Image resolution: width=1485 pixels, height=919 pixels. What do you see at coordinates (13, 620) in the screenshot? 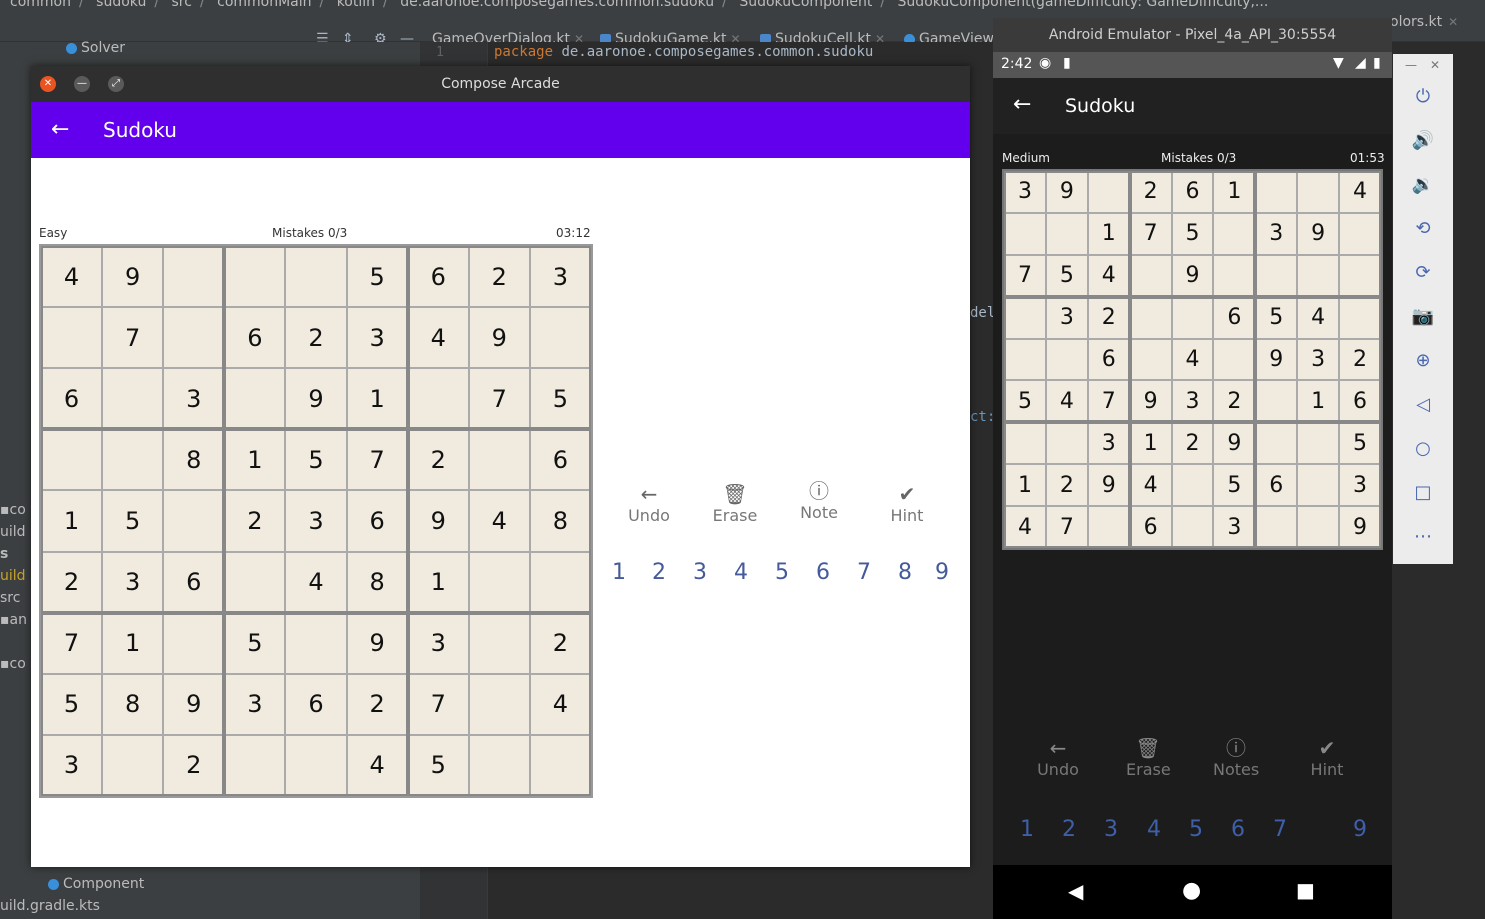
I see `project-item: ▪an` at bounding box center [13, 620].